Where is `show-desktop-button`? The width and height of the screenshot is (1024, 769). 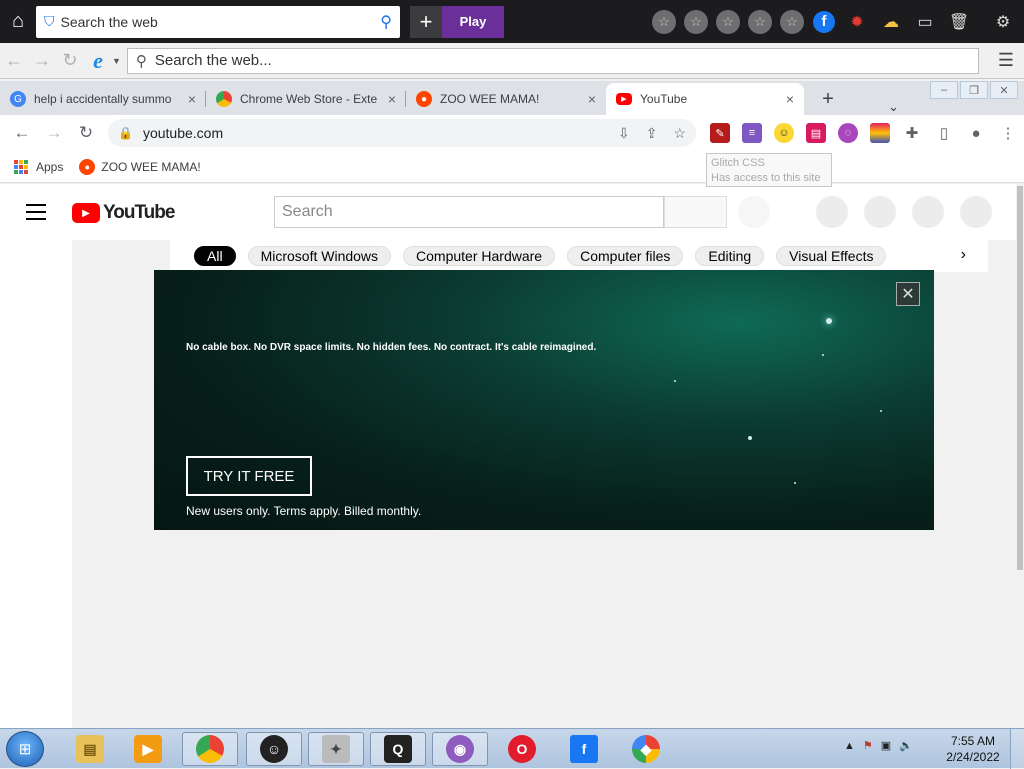 show-desktop-button is located at coordinates (1017, 749).